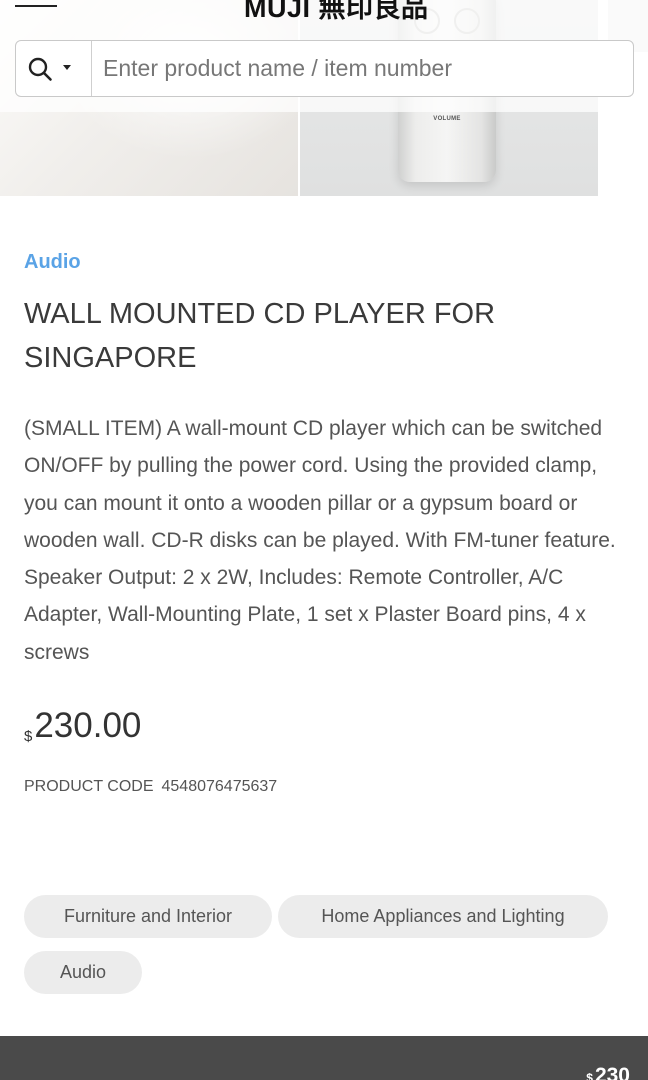 This screenshot has height=1080, width=648. Describe the element at coordinates (324, 1058) in the screenshot. I see `bottom-purchase-bar: $230` at that location.